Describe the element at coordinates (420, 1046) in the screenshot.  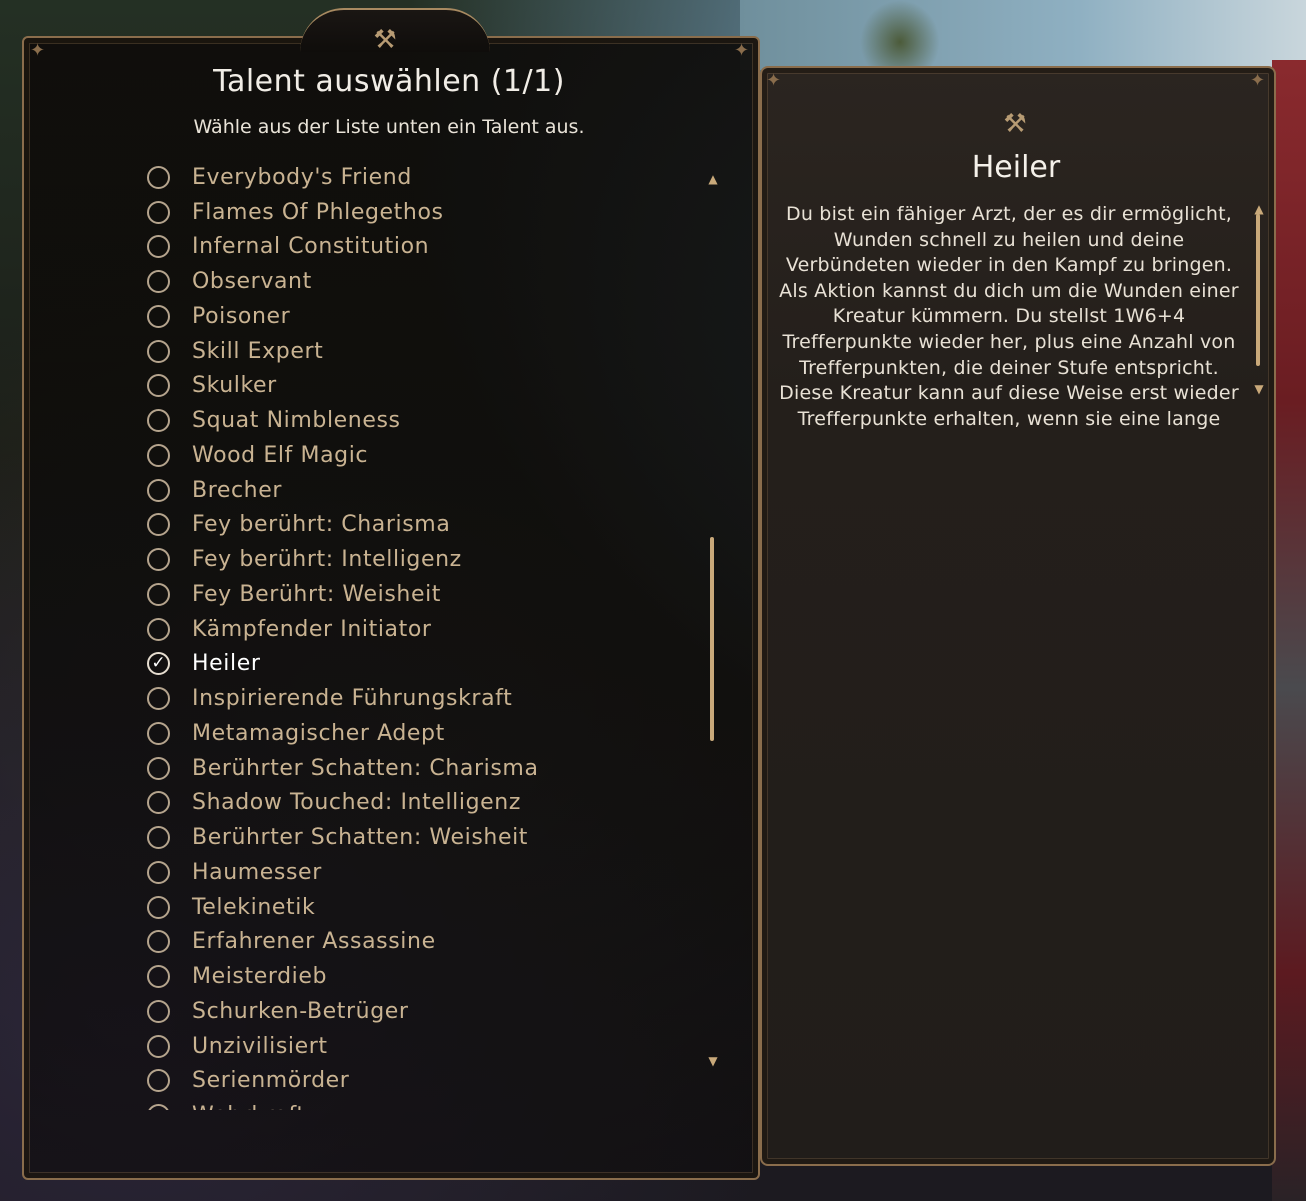
I see `feat-option: Unzivilisiert` at that location.